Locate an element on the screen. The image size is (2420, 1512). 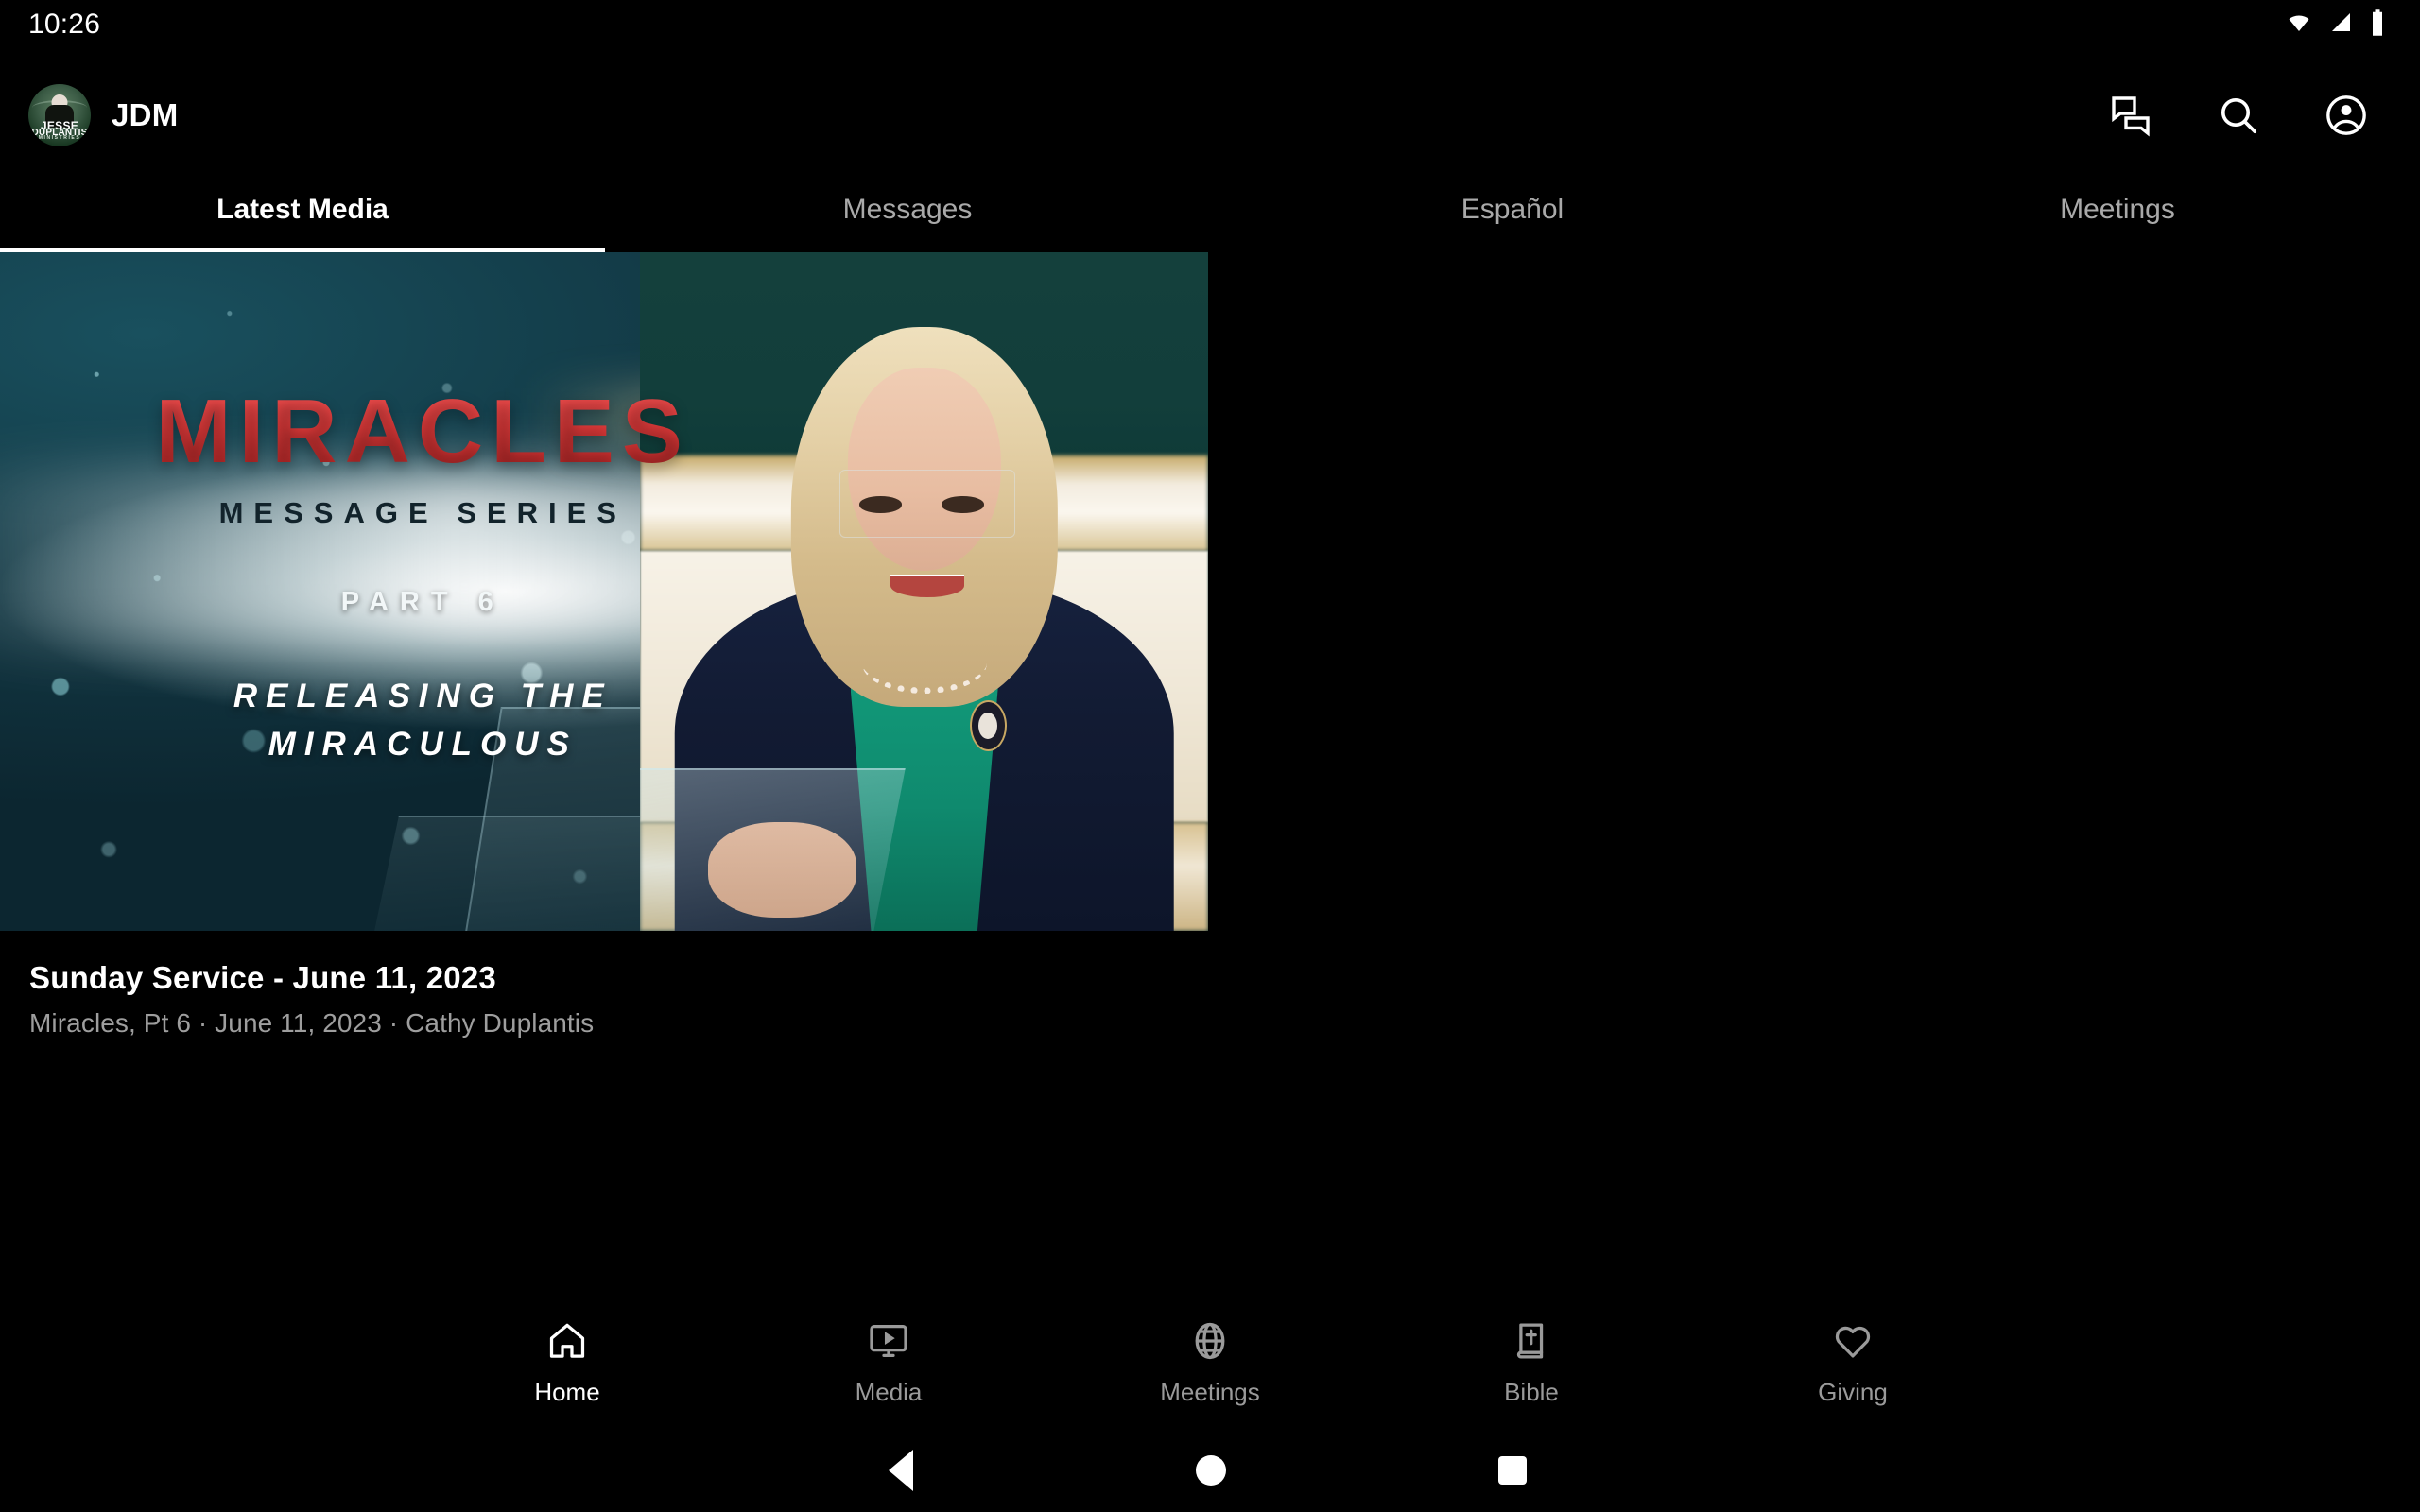
thumbnail-part-label: PART 6 is located at coordinates (423, 601).